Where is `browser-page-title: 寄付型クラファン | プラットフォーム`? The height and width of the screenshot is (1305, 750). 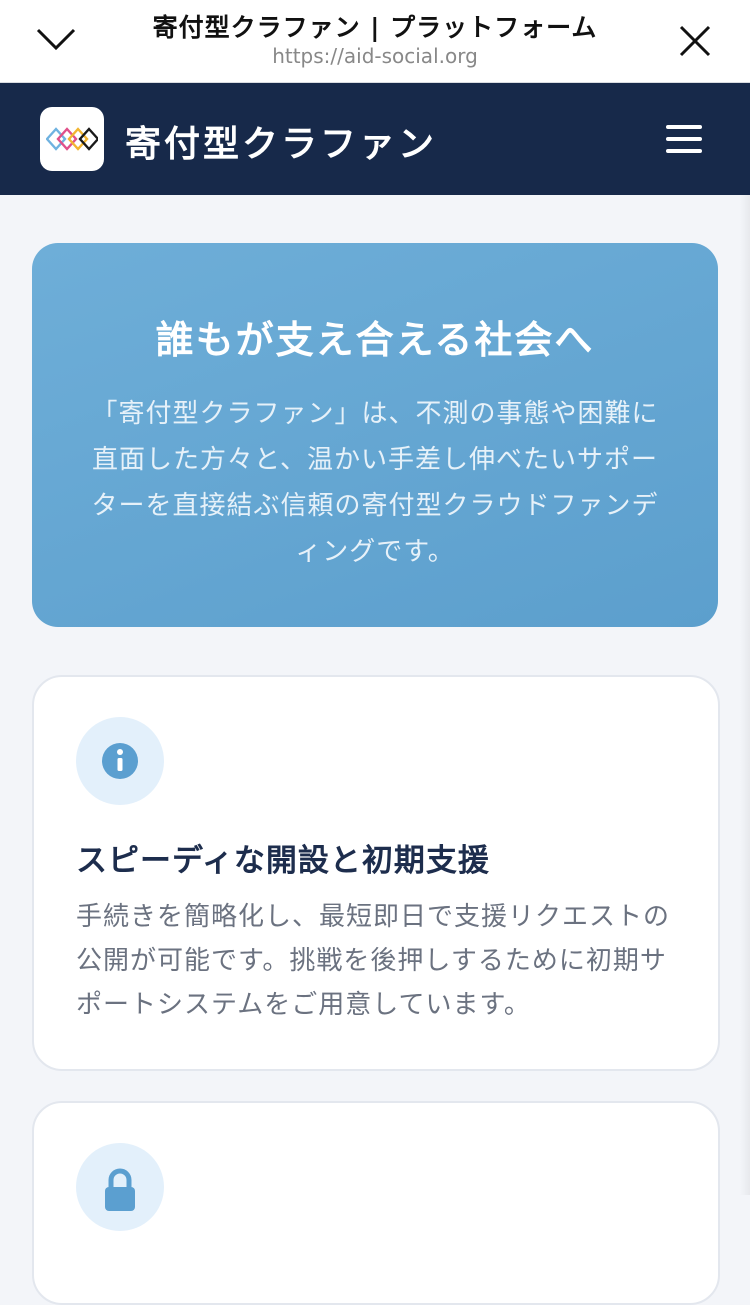
browser-page-title: 寄付型クラファン | プラットフォーム is located at coordinates (375, 27).